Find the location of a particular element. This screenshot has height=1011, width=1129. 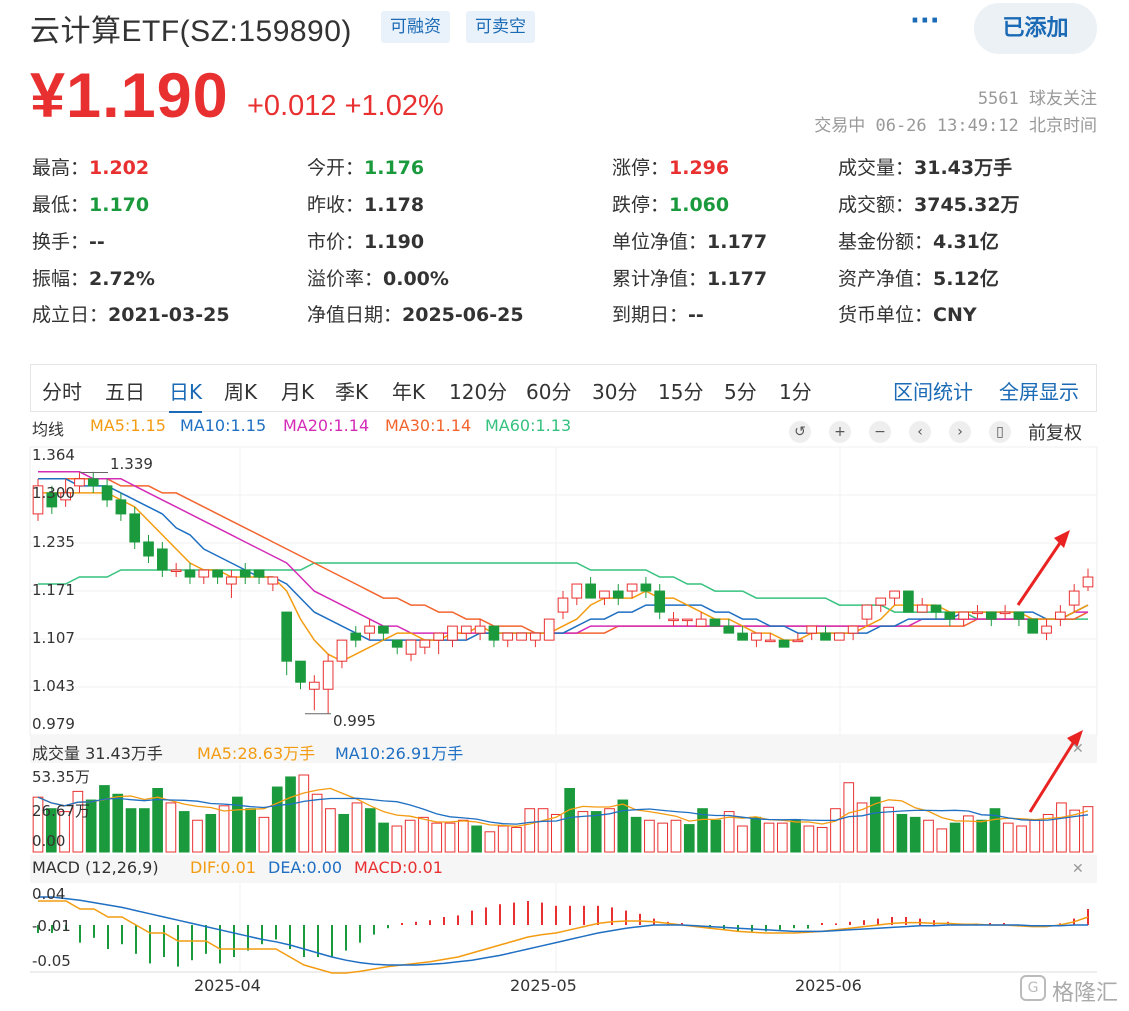

volume-header-bg is located at coordinates (563, 749).